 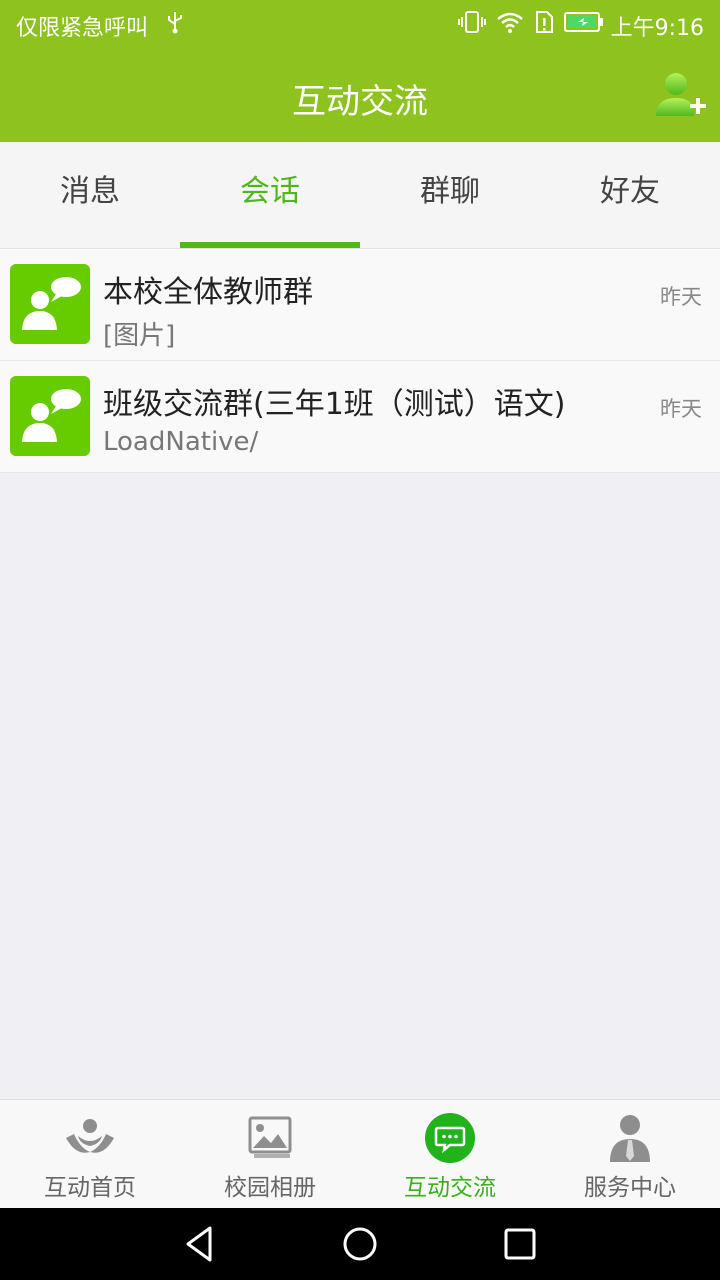 What do you see at coordinates (472, 24) in the screenshot?
I see `vibrate-icon` at bounding box center [472, 24].